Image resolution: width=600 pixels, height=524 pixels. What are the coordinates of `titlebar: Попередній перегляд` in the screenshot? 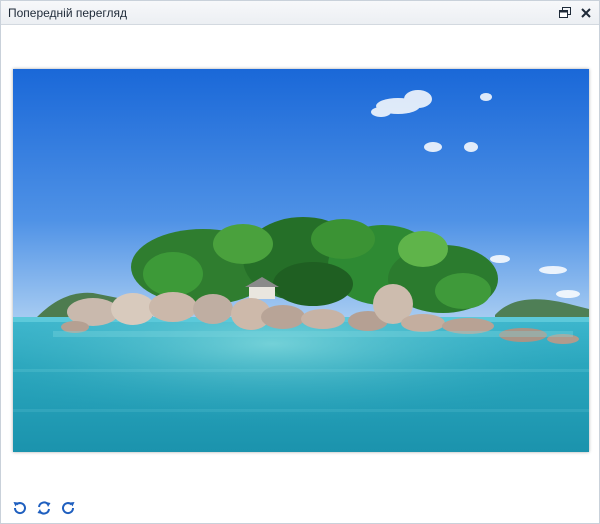 It's located at (300, 13).